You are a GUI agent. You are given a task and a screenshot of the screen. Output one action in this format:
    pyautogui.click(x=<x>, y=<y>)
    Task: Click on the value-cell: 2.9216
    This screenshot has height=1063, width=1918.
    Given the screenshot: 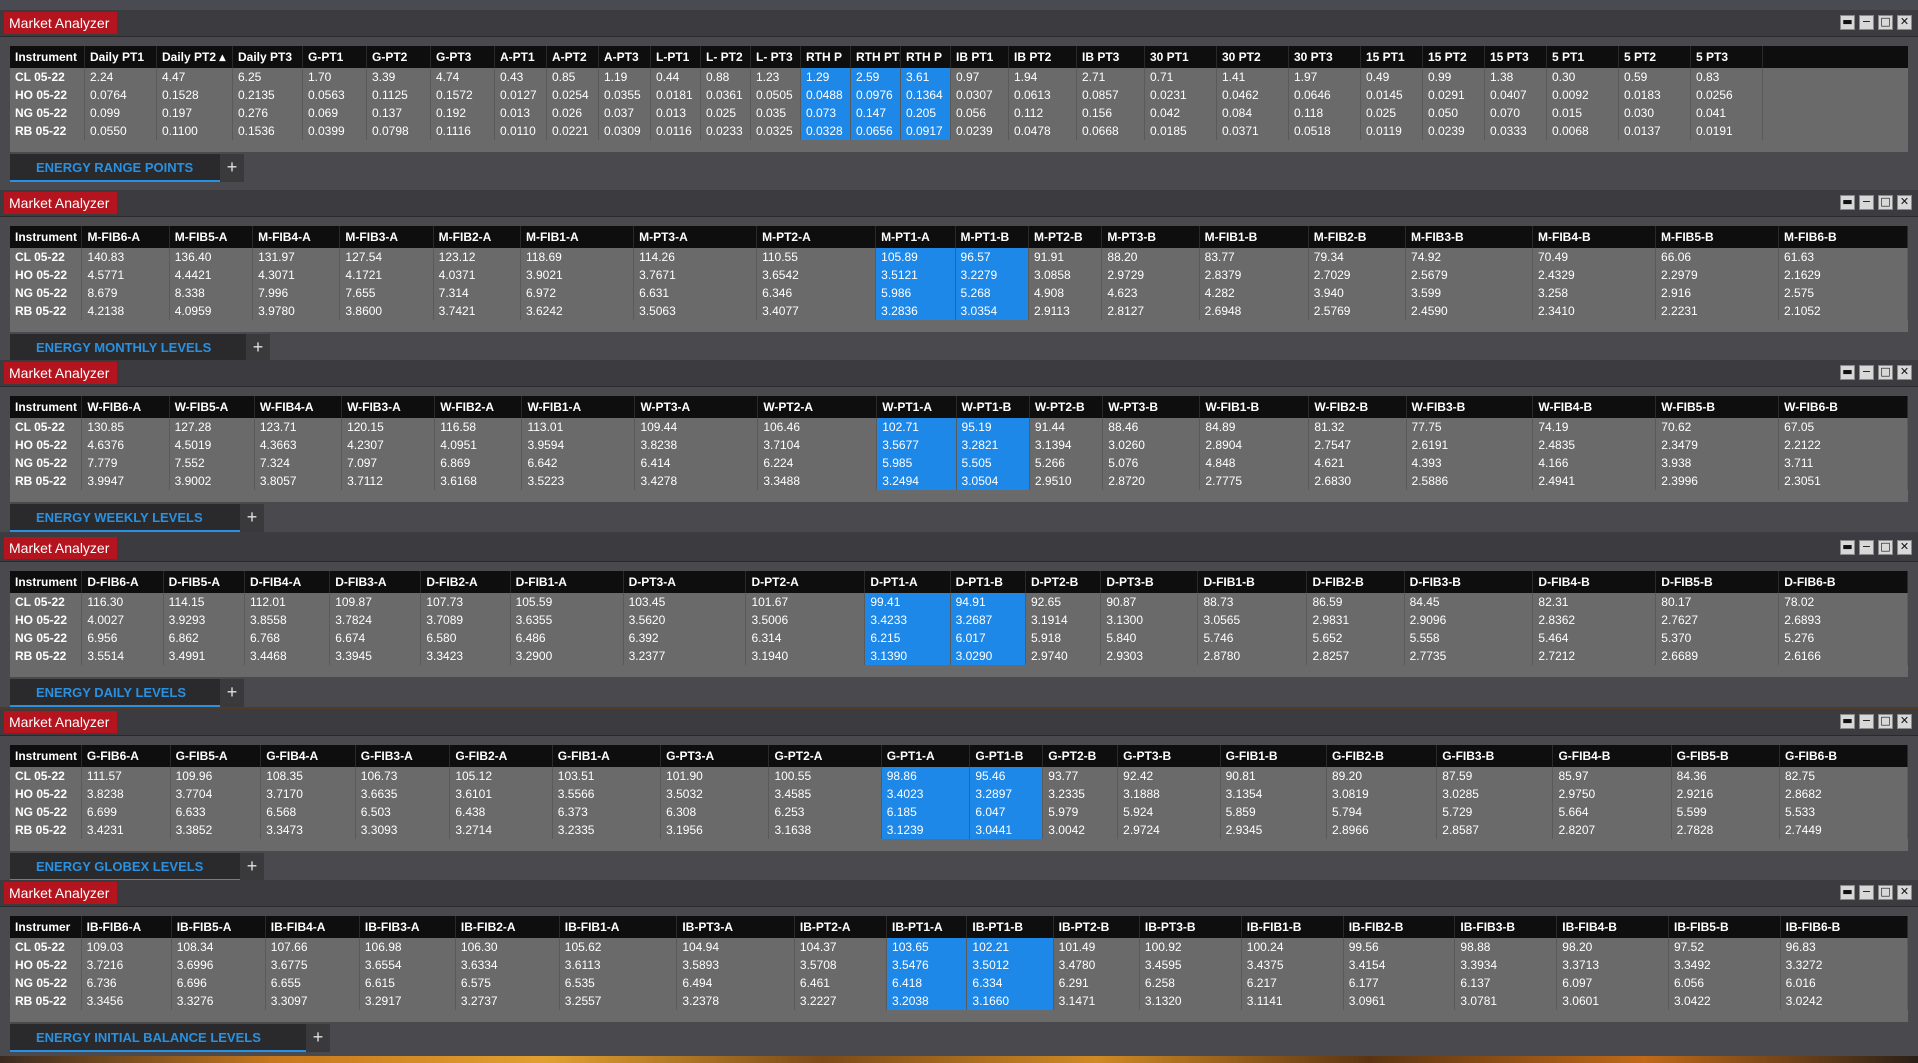 What is the action you would take?
    pyautogui.click(x=1726, y=794)
    